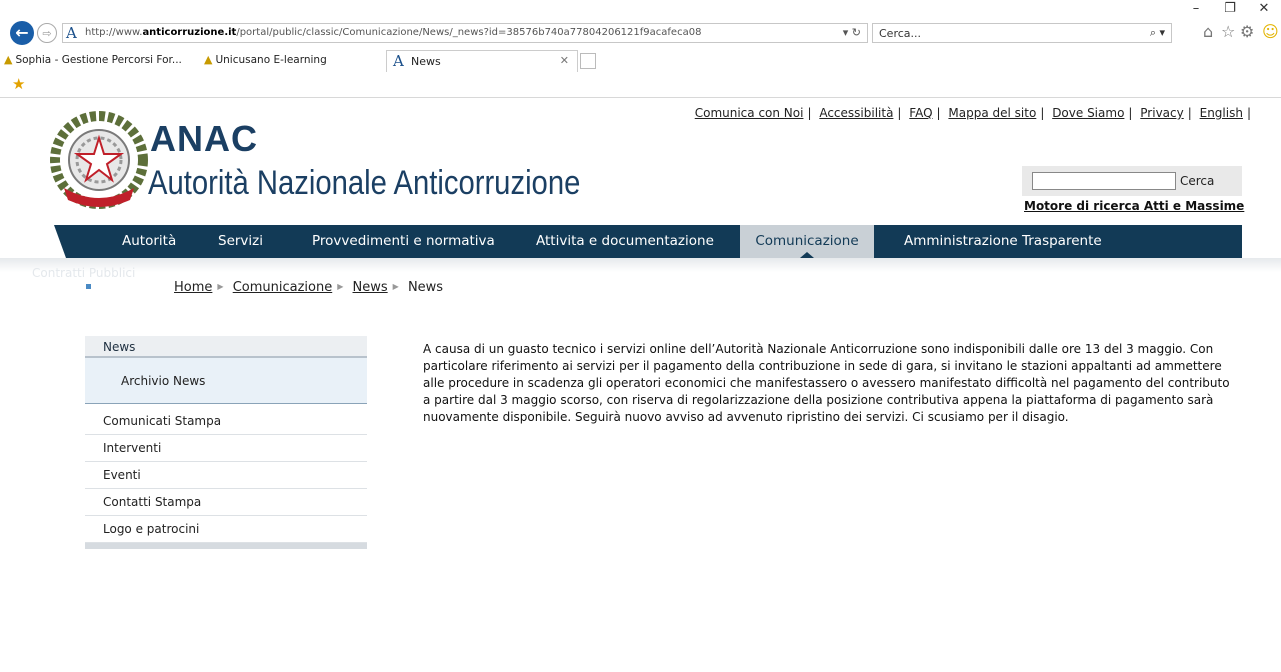  Describe the element at coordinates (1270, 31) in the screenshot. I see `smiley-icon: ☺` at that location.